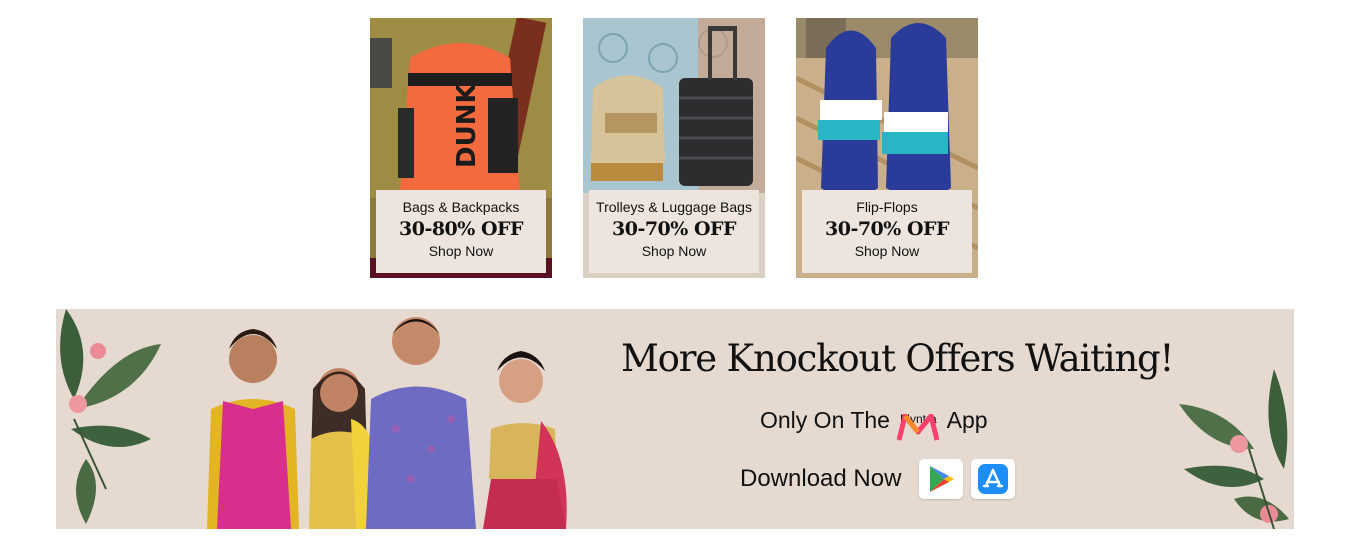 The height and width of the screenshot is (548, 1348). I want to click on card-flip-flops: Flip-Flops 30-70% OFF Shop Now, so click(887, 148).